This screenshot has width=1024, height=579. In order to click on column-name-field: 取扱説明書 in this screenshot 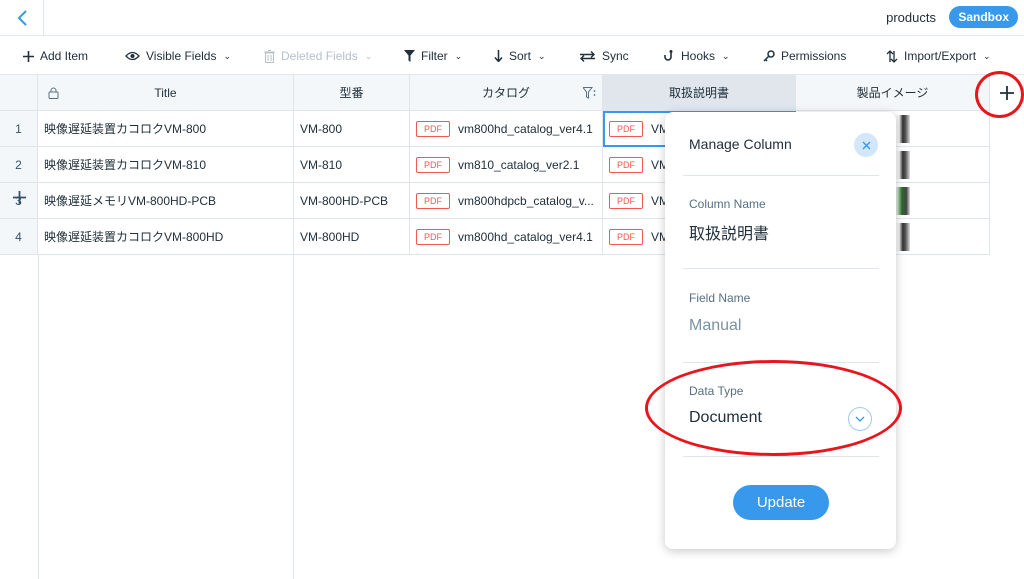, I will do `click(729, 232)`.